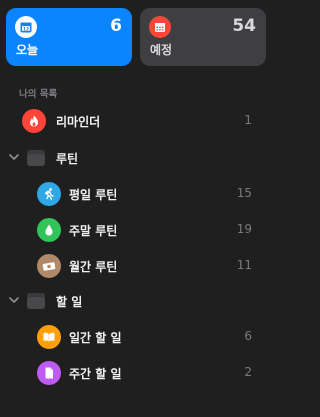 The height and width of the screenshot is (417, 320). Describe the element at coordinates (137, 337) in the screenshot. I see `list-item-daily-todo: 일간 할 일 6` at that location.